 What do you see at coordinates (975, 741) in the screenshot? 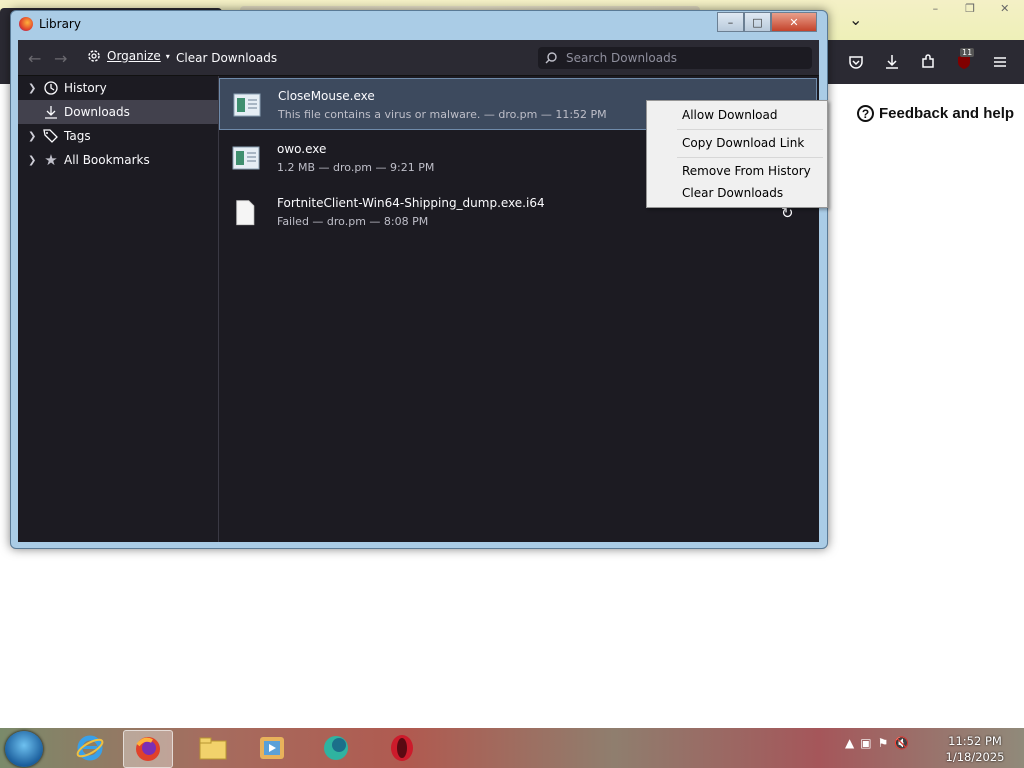
I see `clock-time: 11:52 PM` at bounding box center [975, 741].